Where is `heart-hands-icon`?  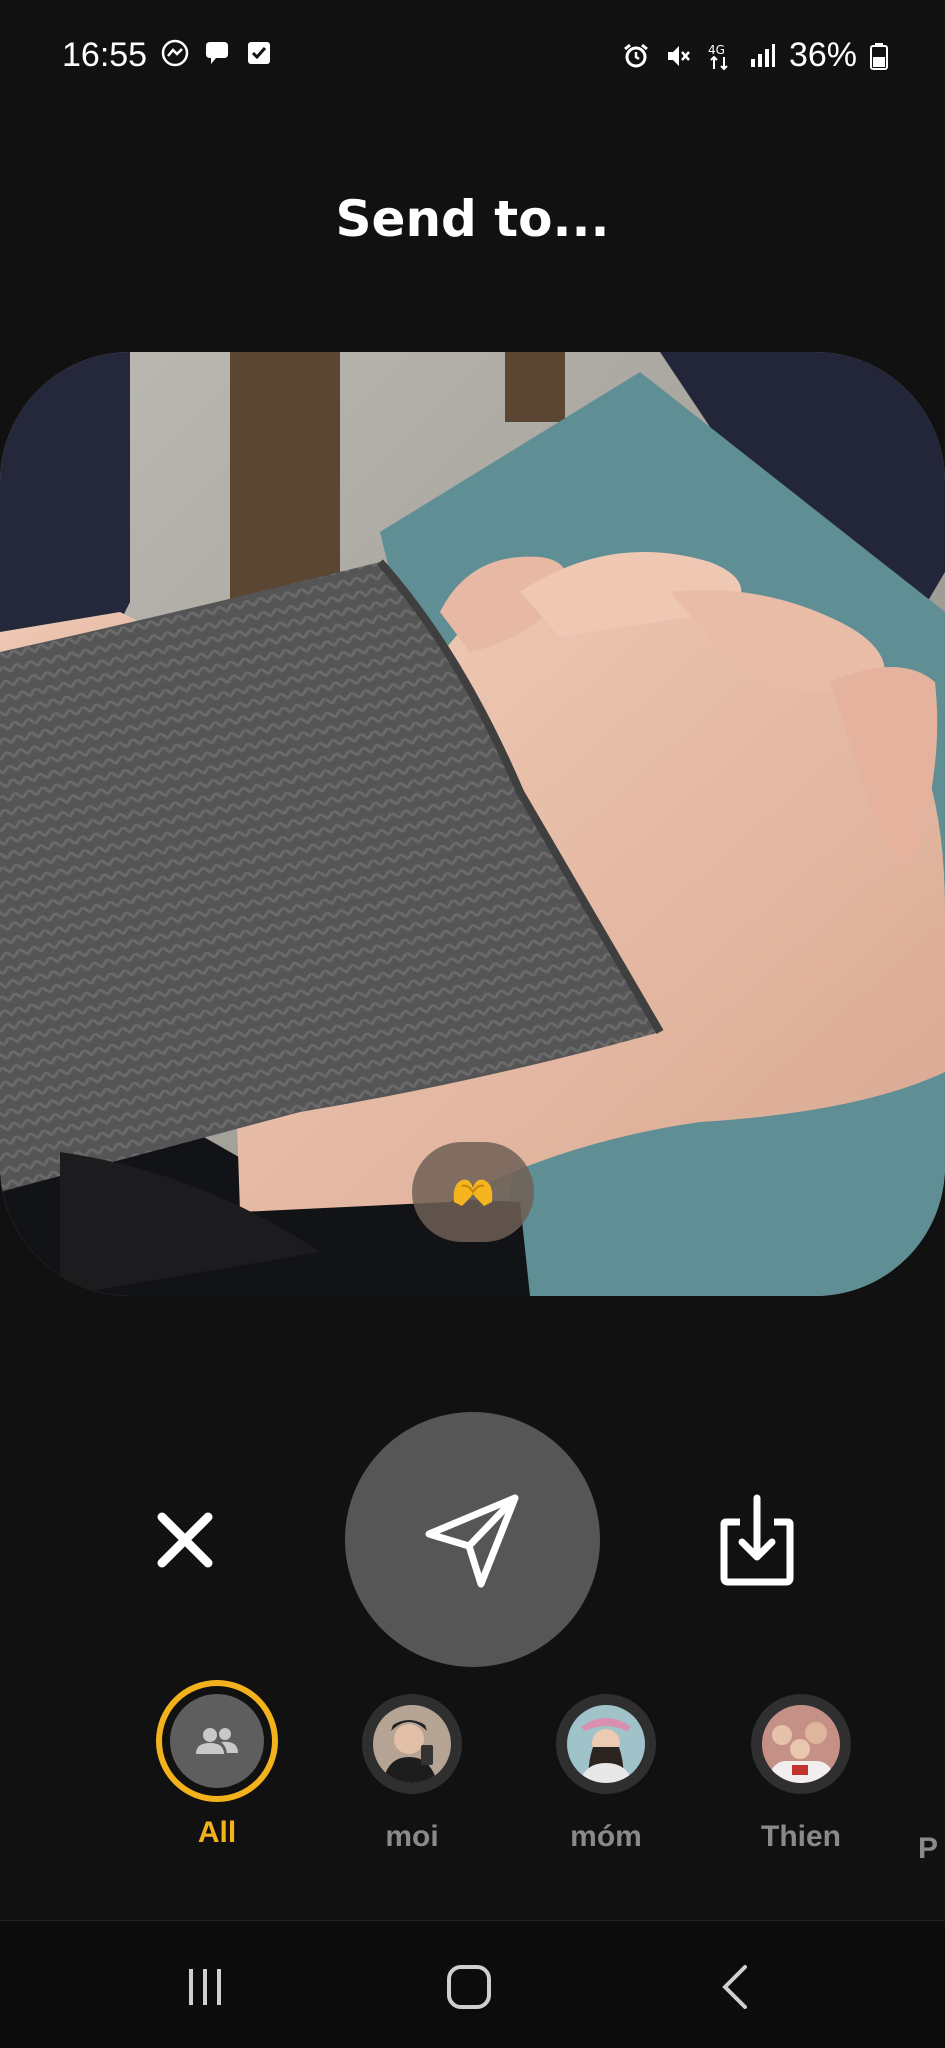
heart-hands-icon is located at coordinates (473, 1192).